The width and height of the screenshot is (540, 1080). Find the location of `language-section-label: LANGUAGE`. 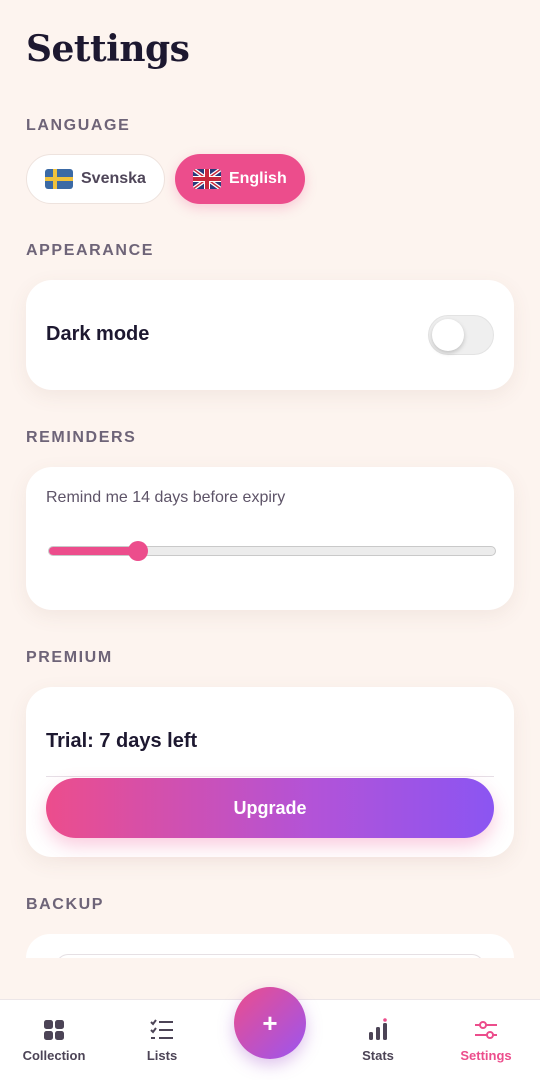

language-section-label: LANGUAGE is located at coordinates (78, 125).